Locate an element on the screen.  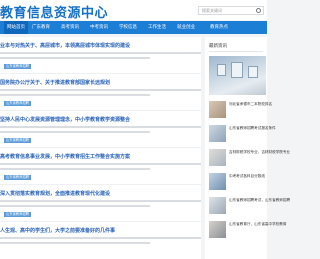
list-item: 高考教育信息事业发展，中小学教育招生工作整合实施方案 山东省教师招聘 is located at coordinates (100, 166).